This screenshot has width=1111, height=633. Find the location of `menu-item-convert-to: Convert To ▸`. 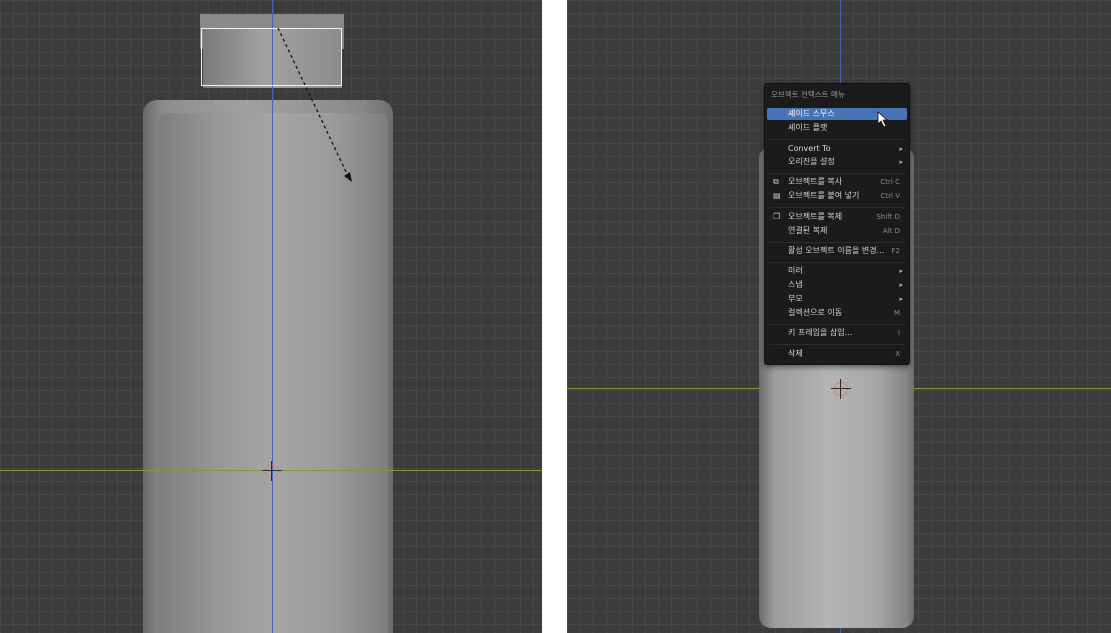

menu-item-convert-to: Convert To ▸ is located at coordinates (837, 149).